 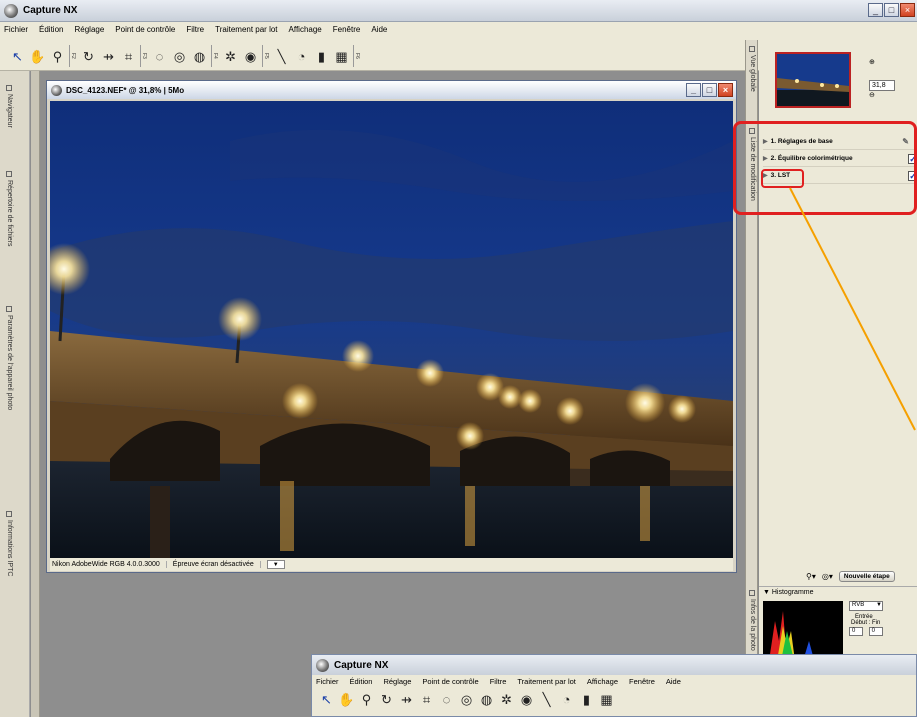 What do you see at coordinates (386, 699) in the screenshot?
I see `rotate-icon: ↻` at bounding box center [386, 699].